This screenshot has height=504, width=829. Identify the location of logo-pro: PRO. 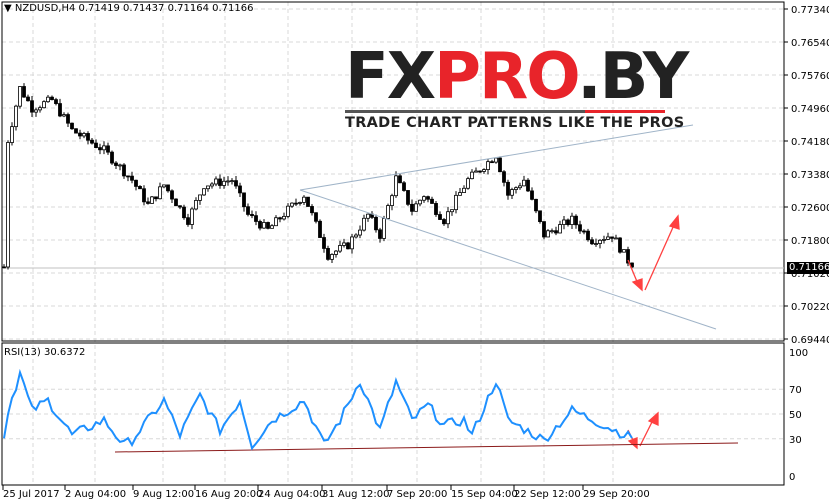
(506, 77).